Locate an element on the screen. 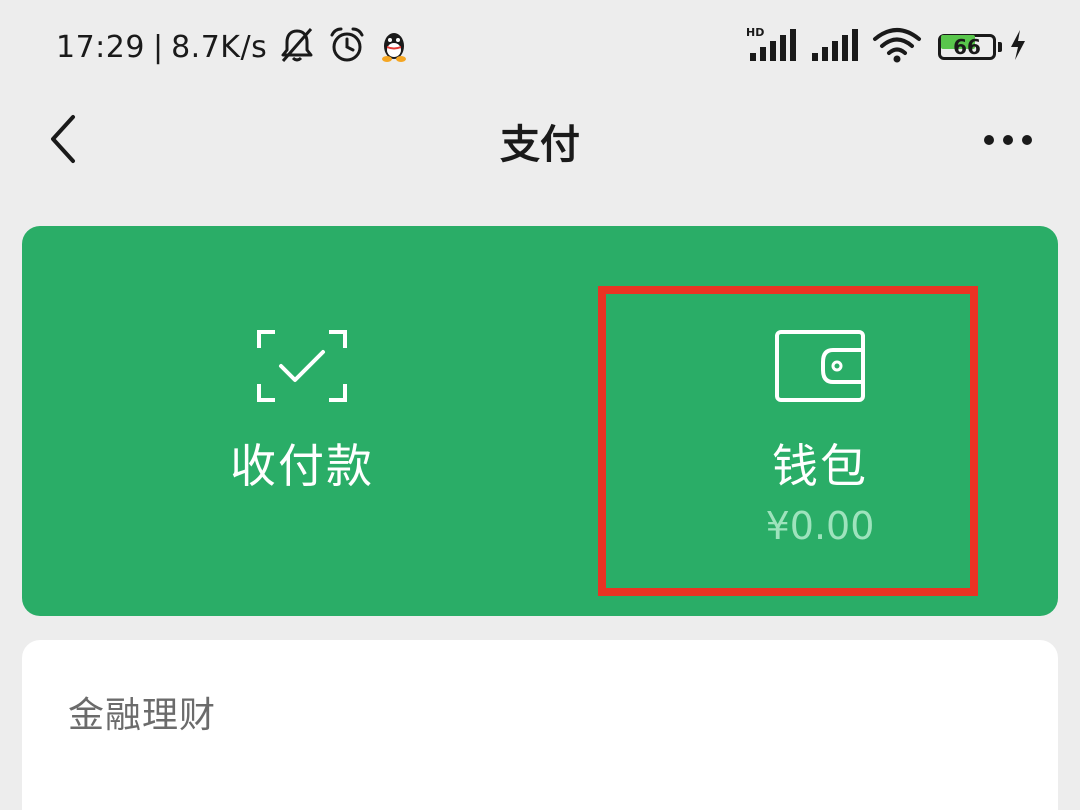  svg-text: HD is located at coordinates (755, 32).